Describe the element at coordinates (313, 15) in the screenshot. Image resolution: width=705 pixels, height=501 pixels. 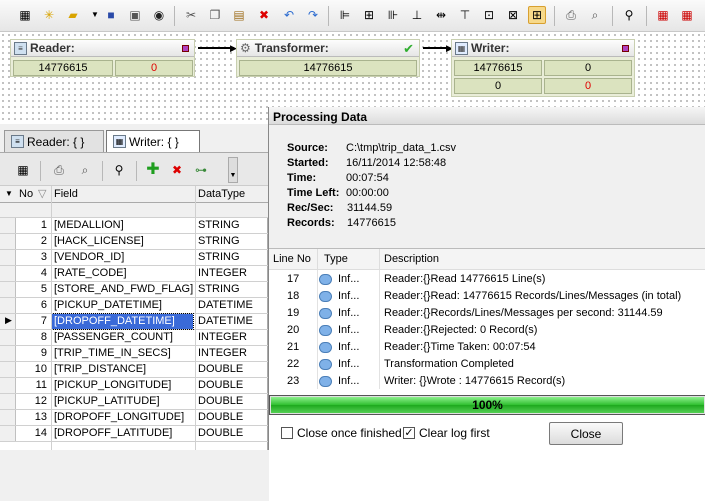
I see `redo-icon: ↷` at that location.